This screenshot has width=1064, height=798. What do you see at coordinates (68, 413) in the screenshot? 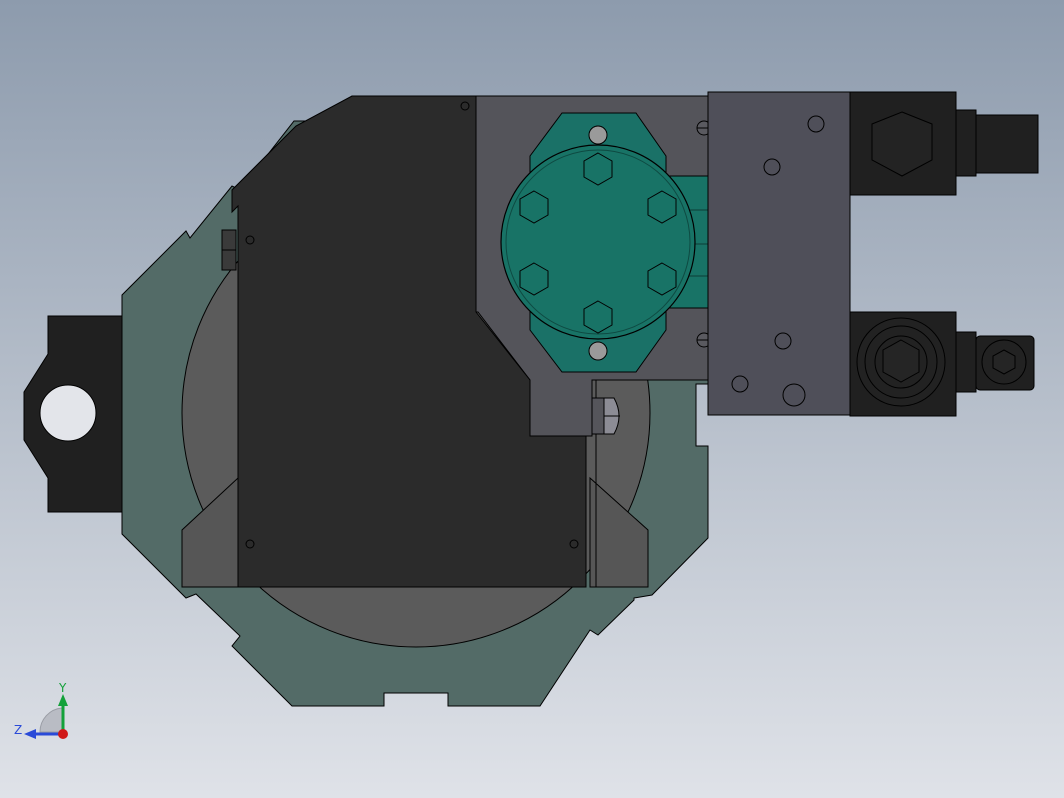
I see `lug-hole` at bounding box center [68, 413].